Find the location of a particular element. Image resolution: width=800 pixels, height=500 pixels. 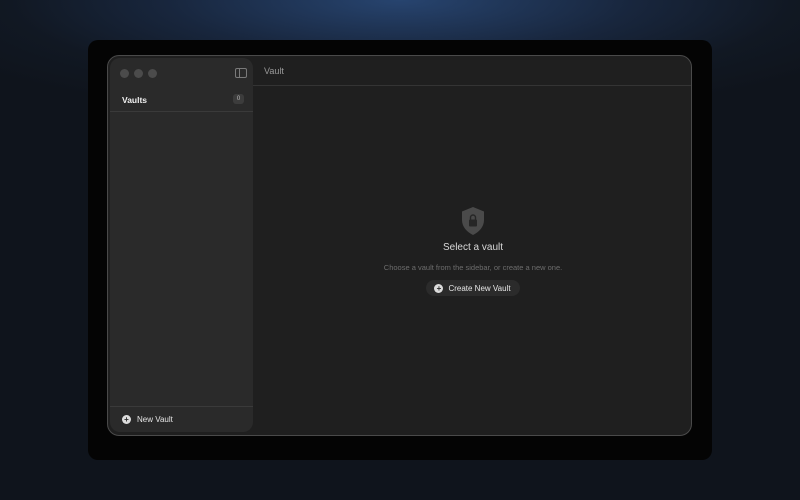

minimize-window-button is located at coordinates (138, 73).